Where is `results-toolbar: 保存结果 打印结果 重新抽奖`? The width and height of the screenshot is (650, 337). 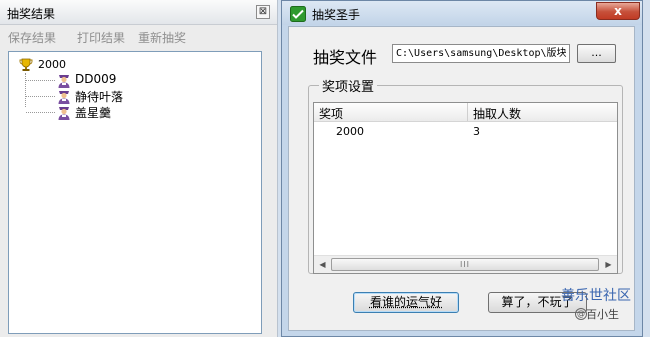 results-toolbar: 保存结果 打印结果 重新抽奖 is located at coordinates (138, 36).